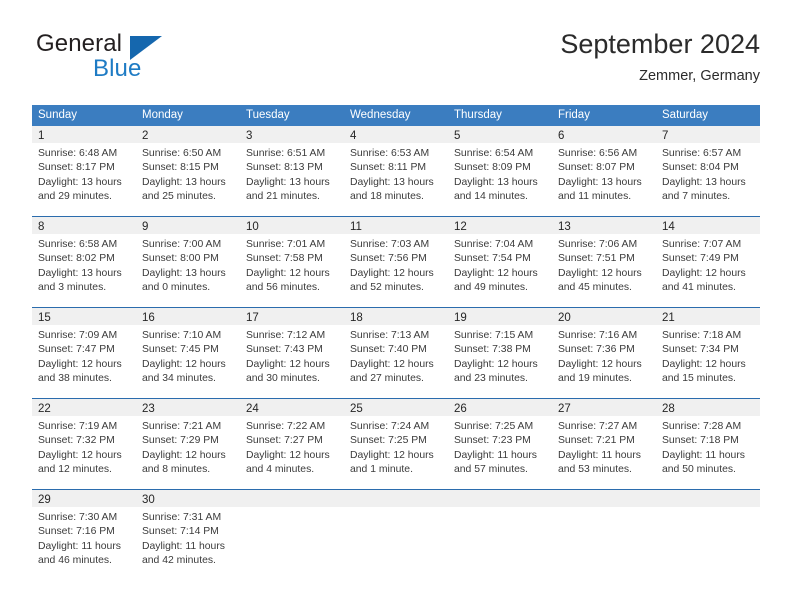 Image resolution: width=792 pixels, height=612 pixels. What do you see at coordinates (702, 335) in the screenshot?
I see `sunrise-text: Sunrise: 7:18 AM` at bounding box center [702, 335].